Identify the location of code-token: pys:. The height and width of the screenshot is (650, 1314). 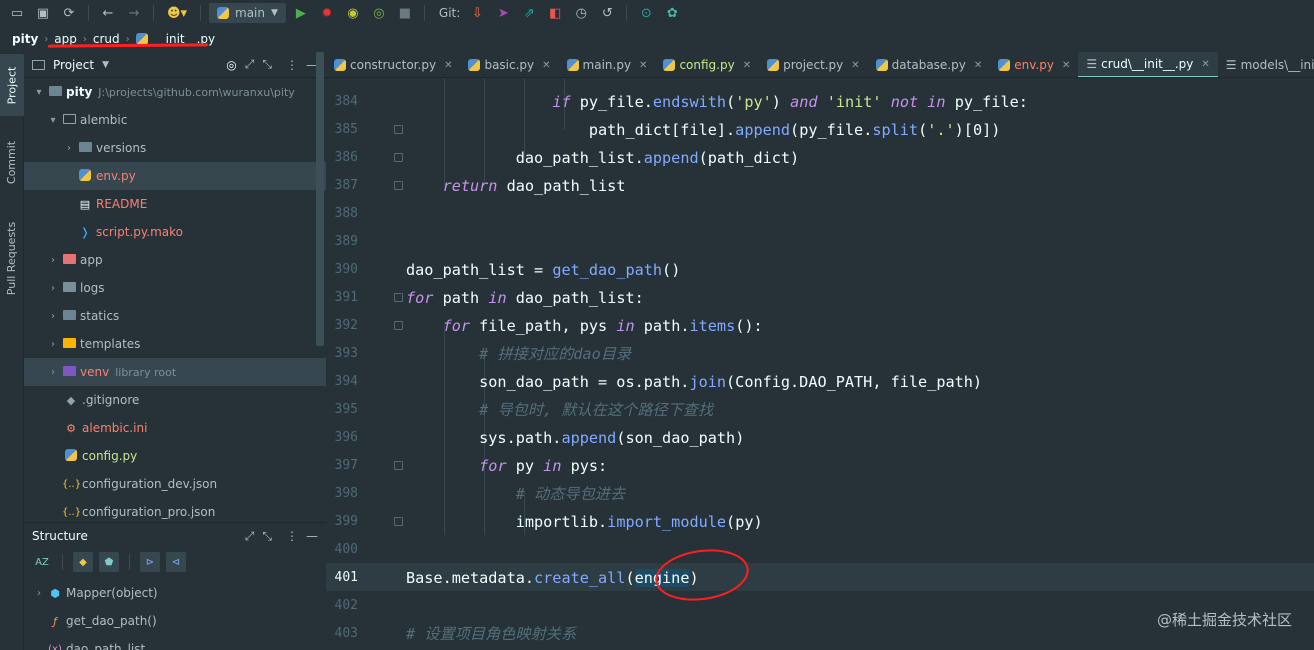
(584, 466).